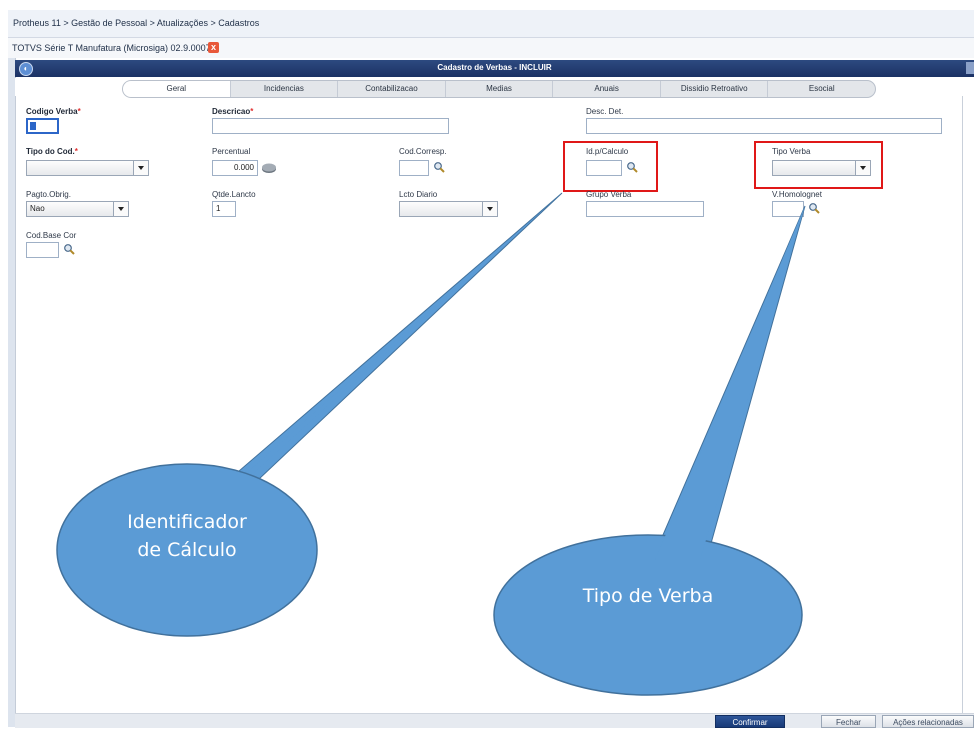 This screenshot has height=729, width=974. What do you see at coordinates (187, 550) in the screenshot?
I see `callout-identificador-line2: de Cálculo` at bounding box center [187, 550].